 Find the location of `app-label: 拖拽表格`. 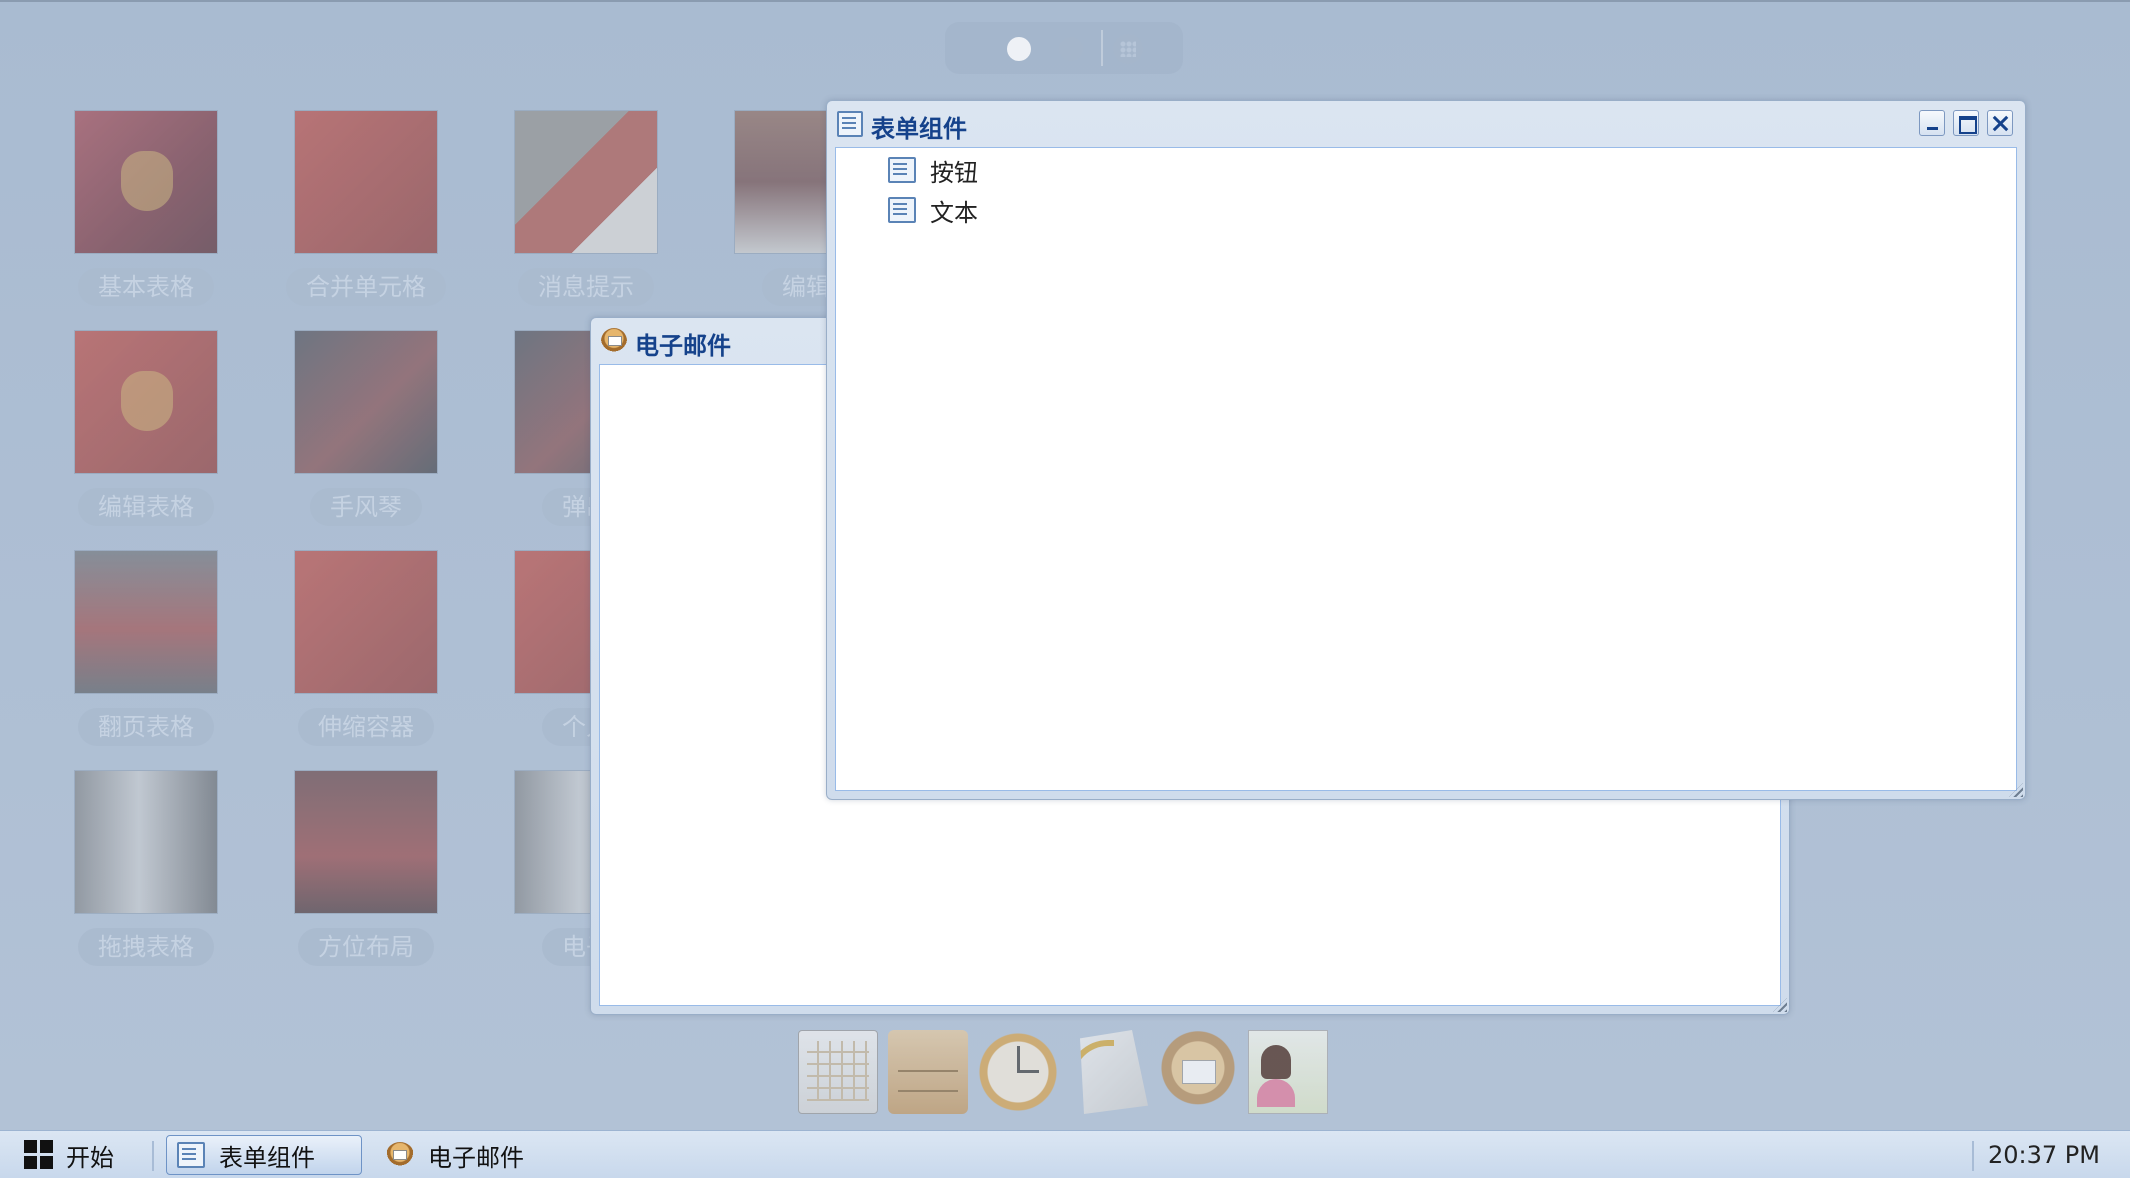

app-label: 拖拽表格 is located at coordinates (146, 947).